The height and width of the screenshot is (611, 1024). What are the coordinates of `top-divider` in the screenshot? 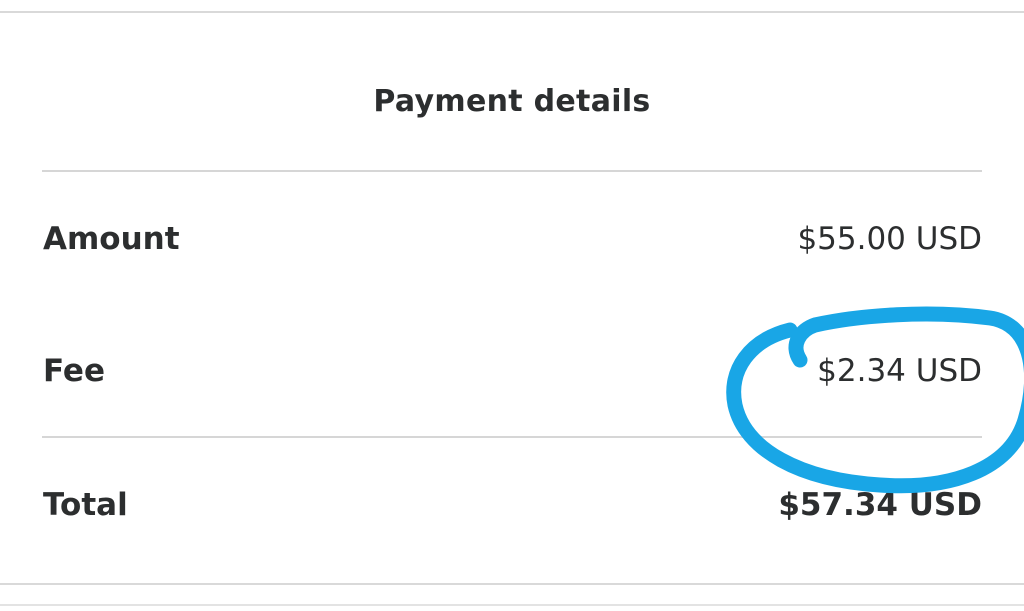 It's located at (512, 6).